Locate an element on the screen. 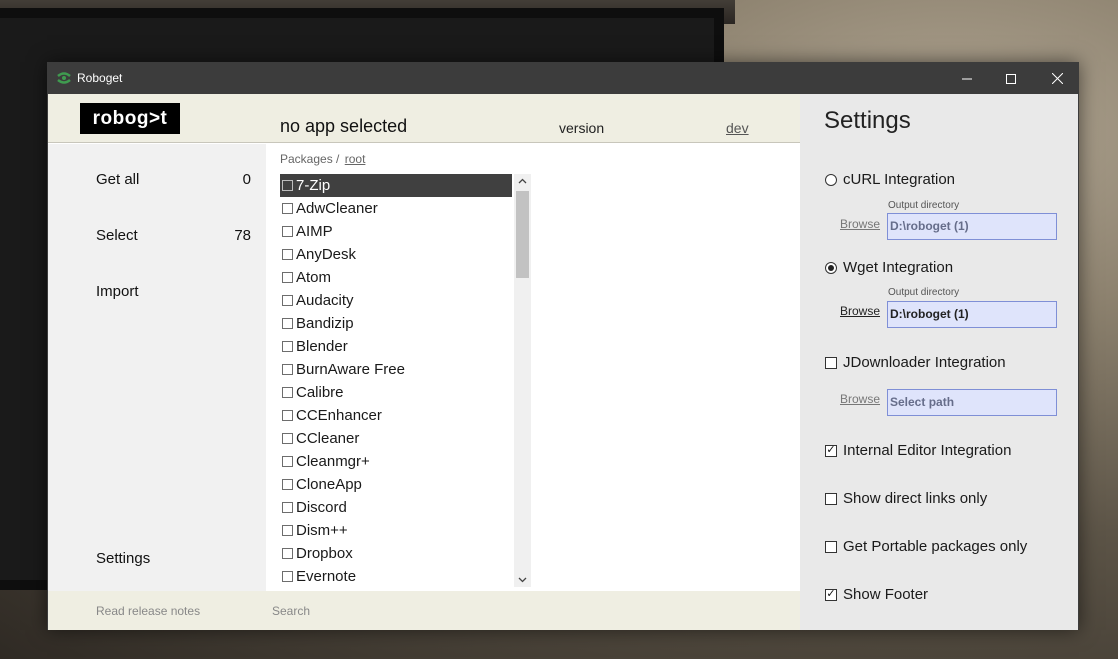  wget-integration-radio: Wget Integration is located at coordinates (889, 267).